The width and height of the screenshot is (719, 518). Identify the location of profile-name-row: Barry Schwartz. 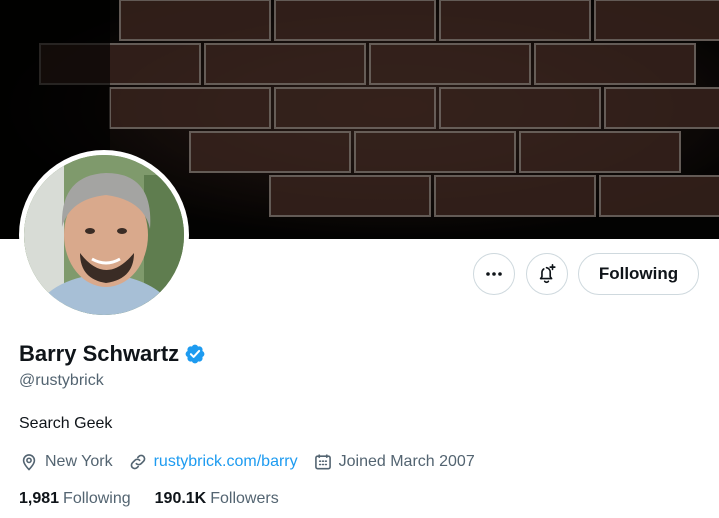
(112, 354).